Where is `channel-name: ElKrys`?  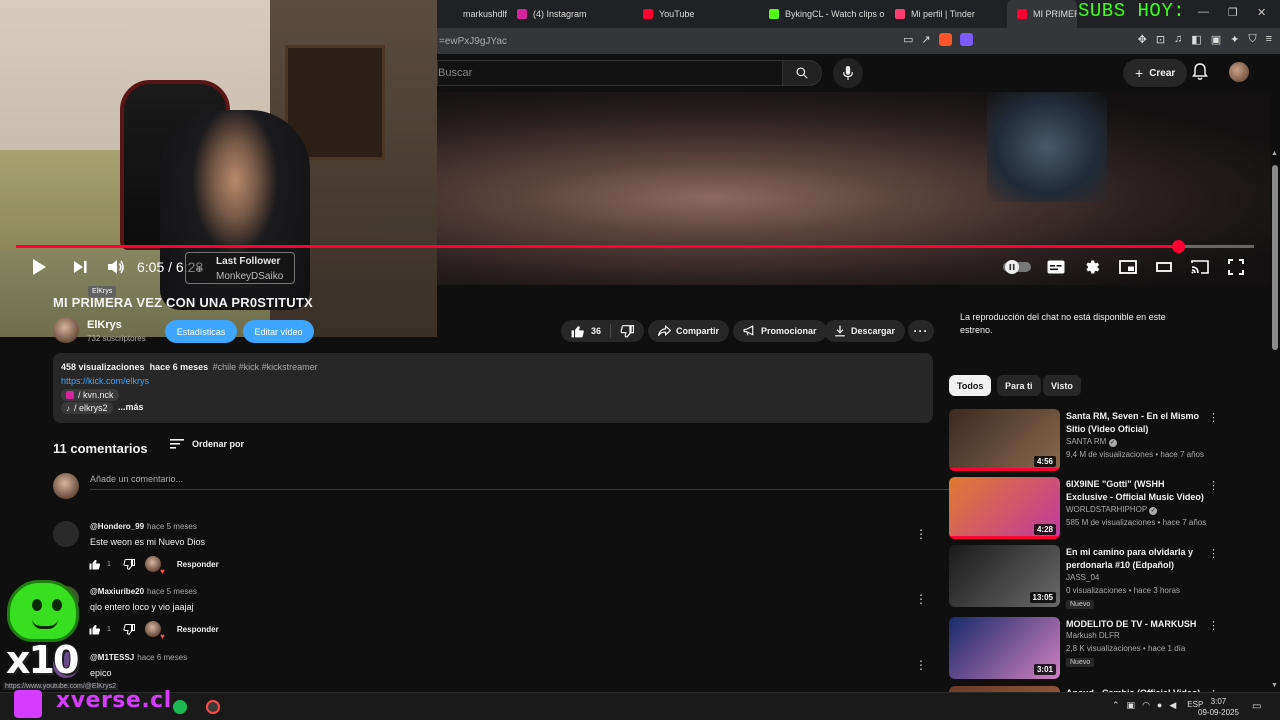 channel-name: ElKrys is located at coordinates (104, 325).